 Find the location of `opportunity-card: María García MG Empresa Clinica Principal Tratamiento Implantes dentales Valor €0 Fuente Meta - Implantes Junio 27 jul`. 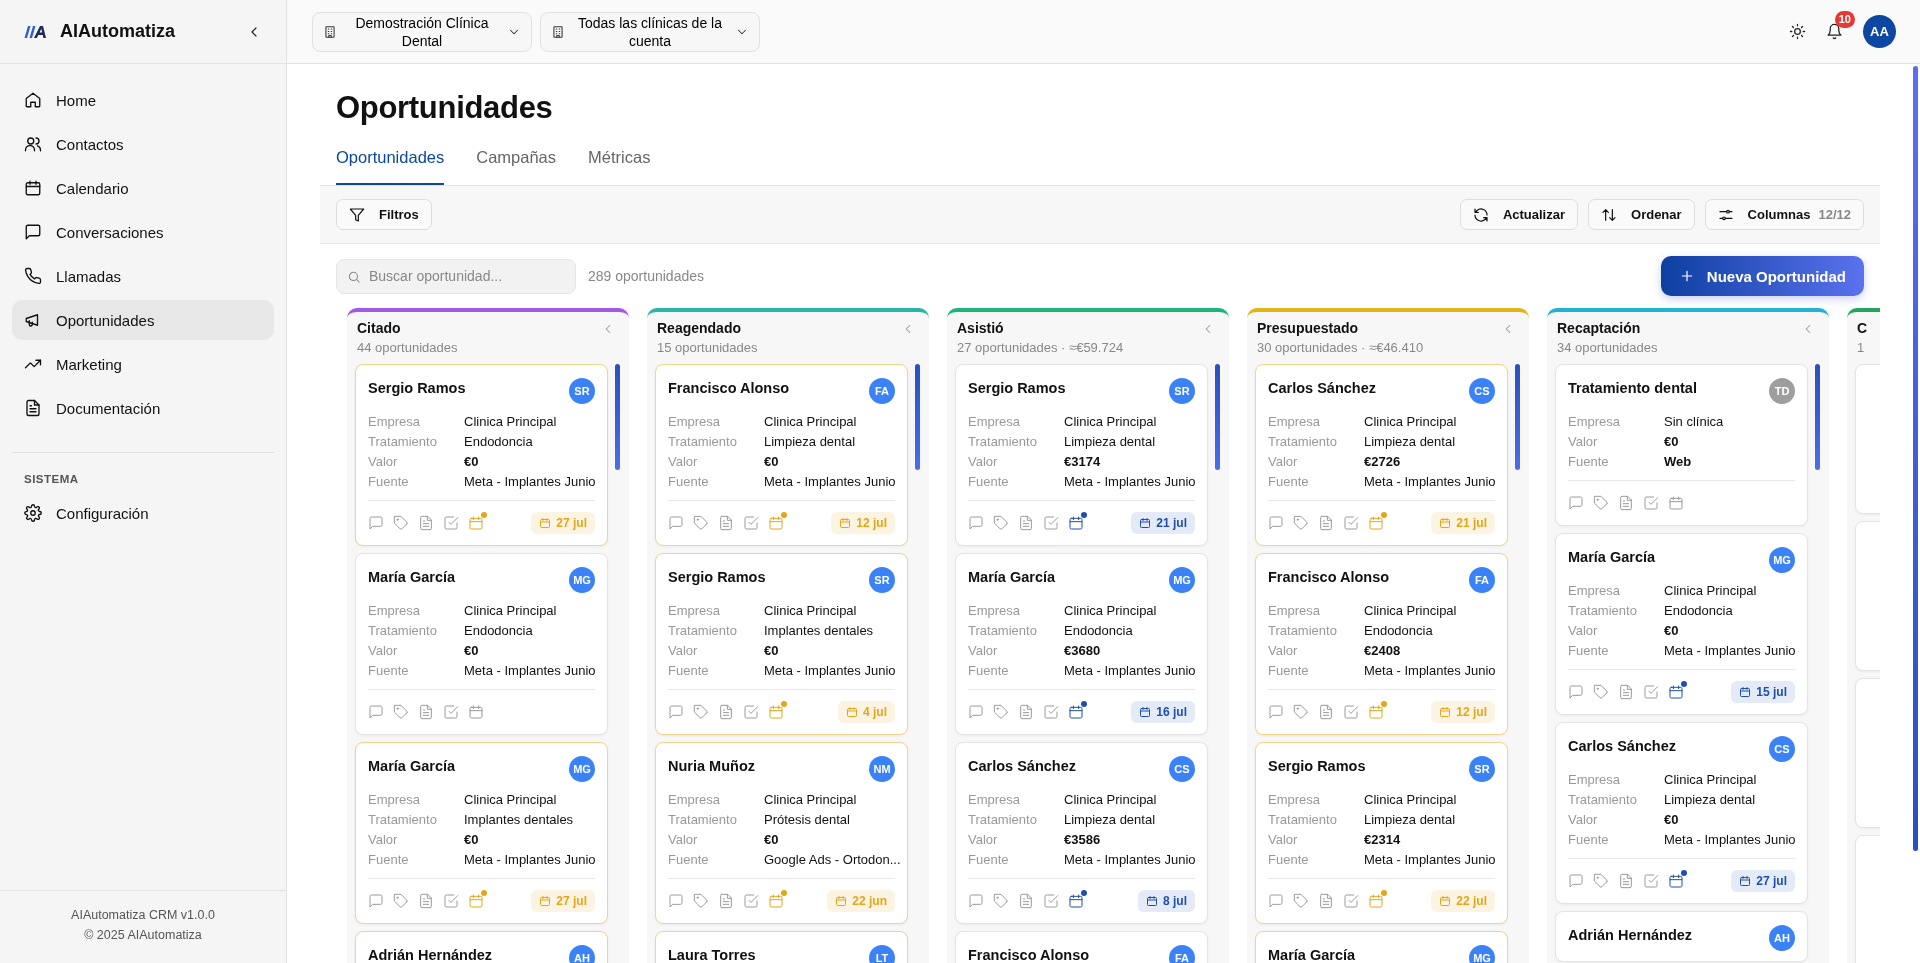

opportunity-card: María García MG Empresa Clinica Principal Tratamiento Implantes dentales Valor €0 Fuente Meta - Implantes Junio 27 jul is located at coordinates (481, 833).